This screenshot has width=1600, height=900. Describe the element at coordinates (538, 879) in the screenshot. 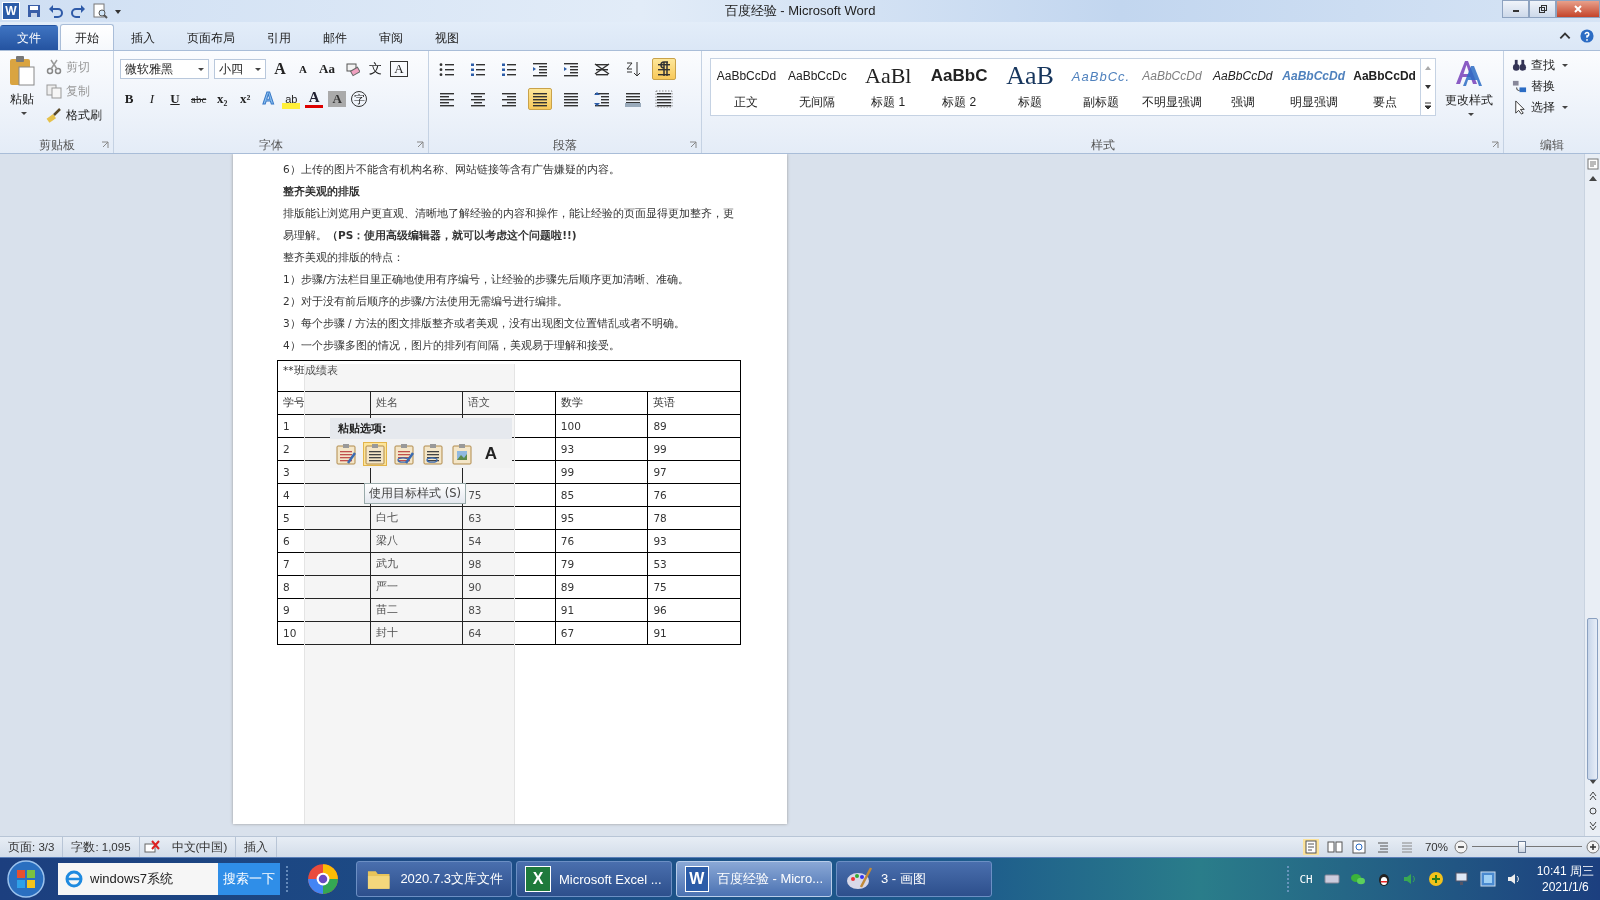

I see `app-logo: X` at that location.